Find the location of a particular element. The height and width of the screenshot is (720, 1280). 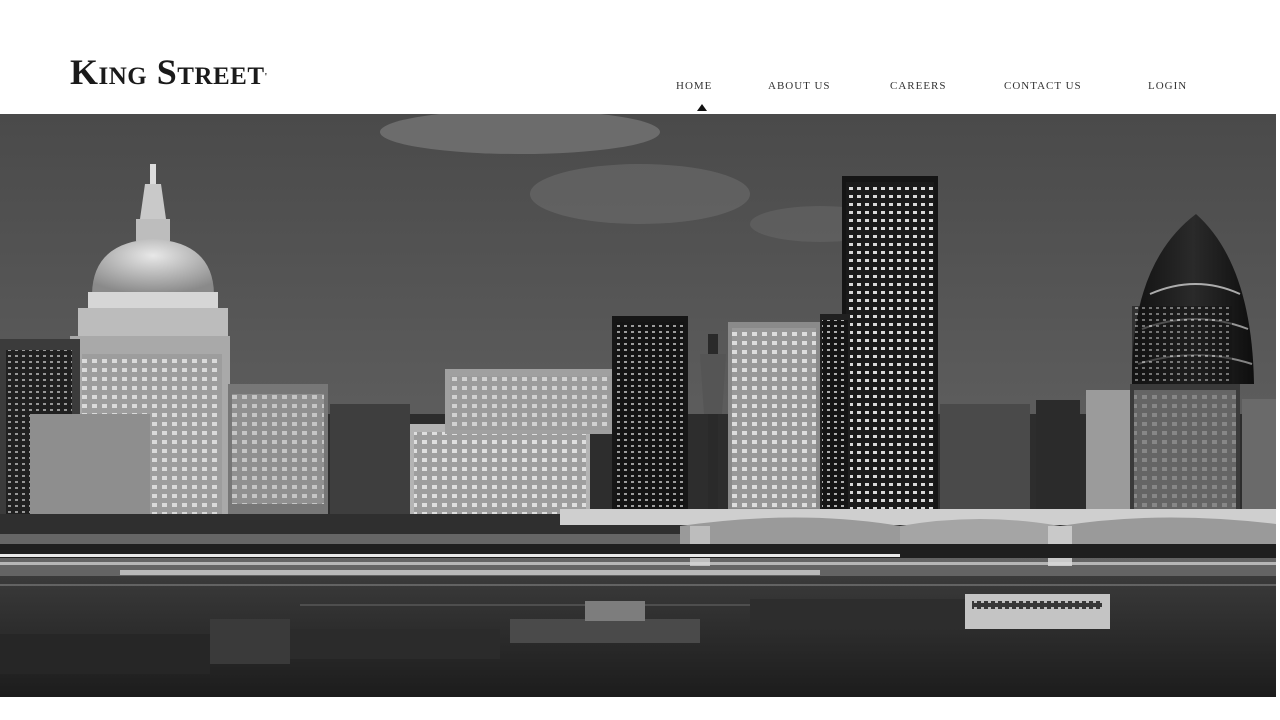

nav-careers: Careers is located at coordinates (918, 86).